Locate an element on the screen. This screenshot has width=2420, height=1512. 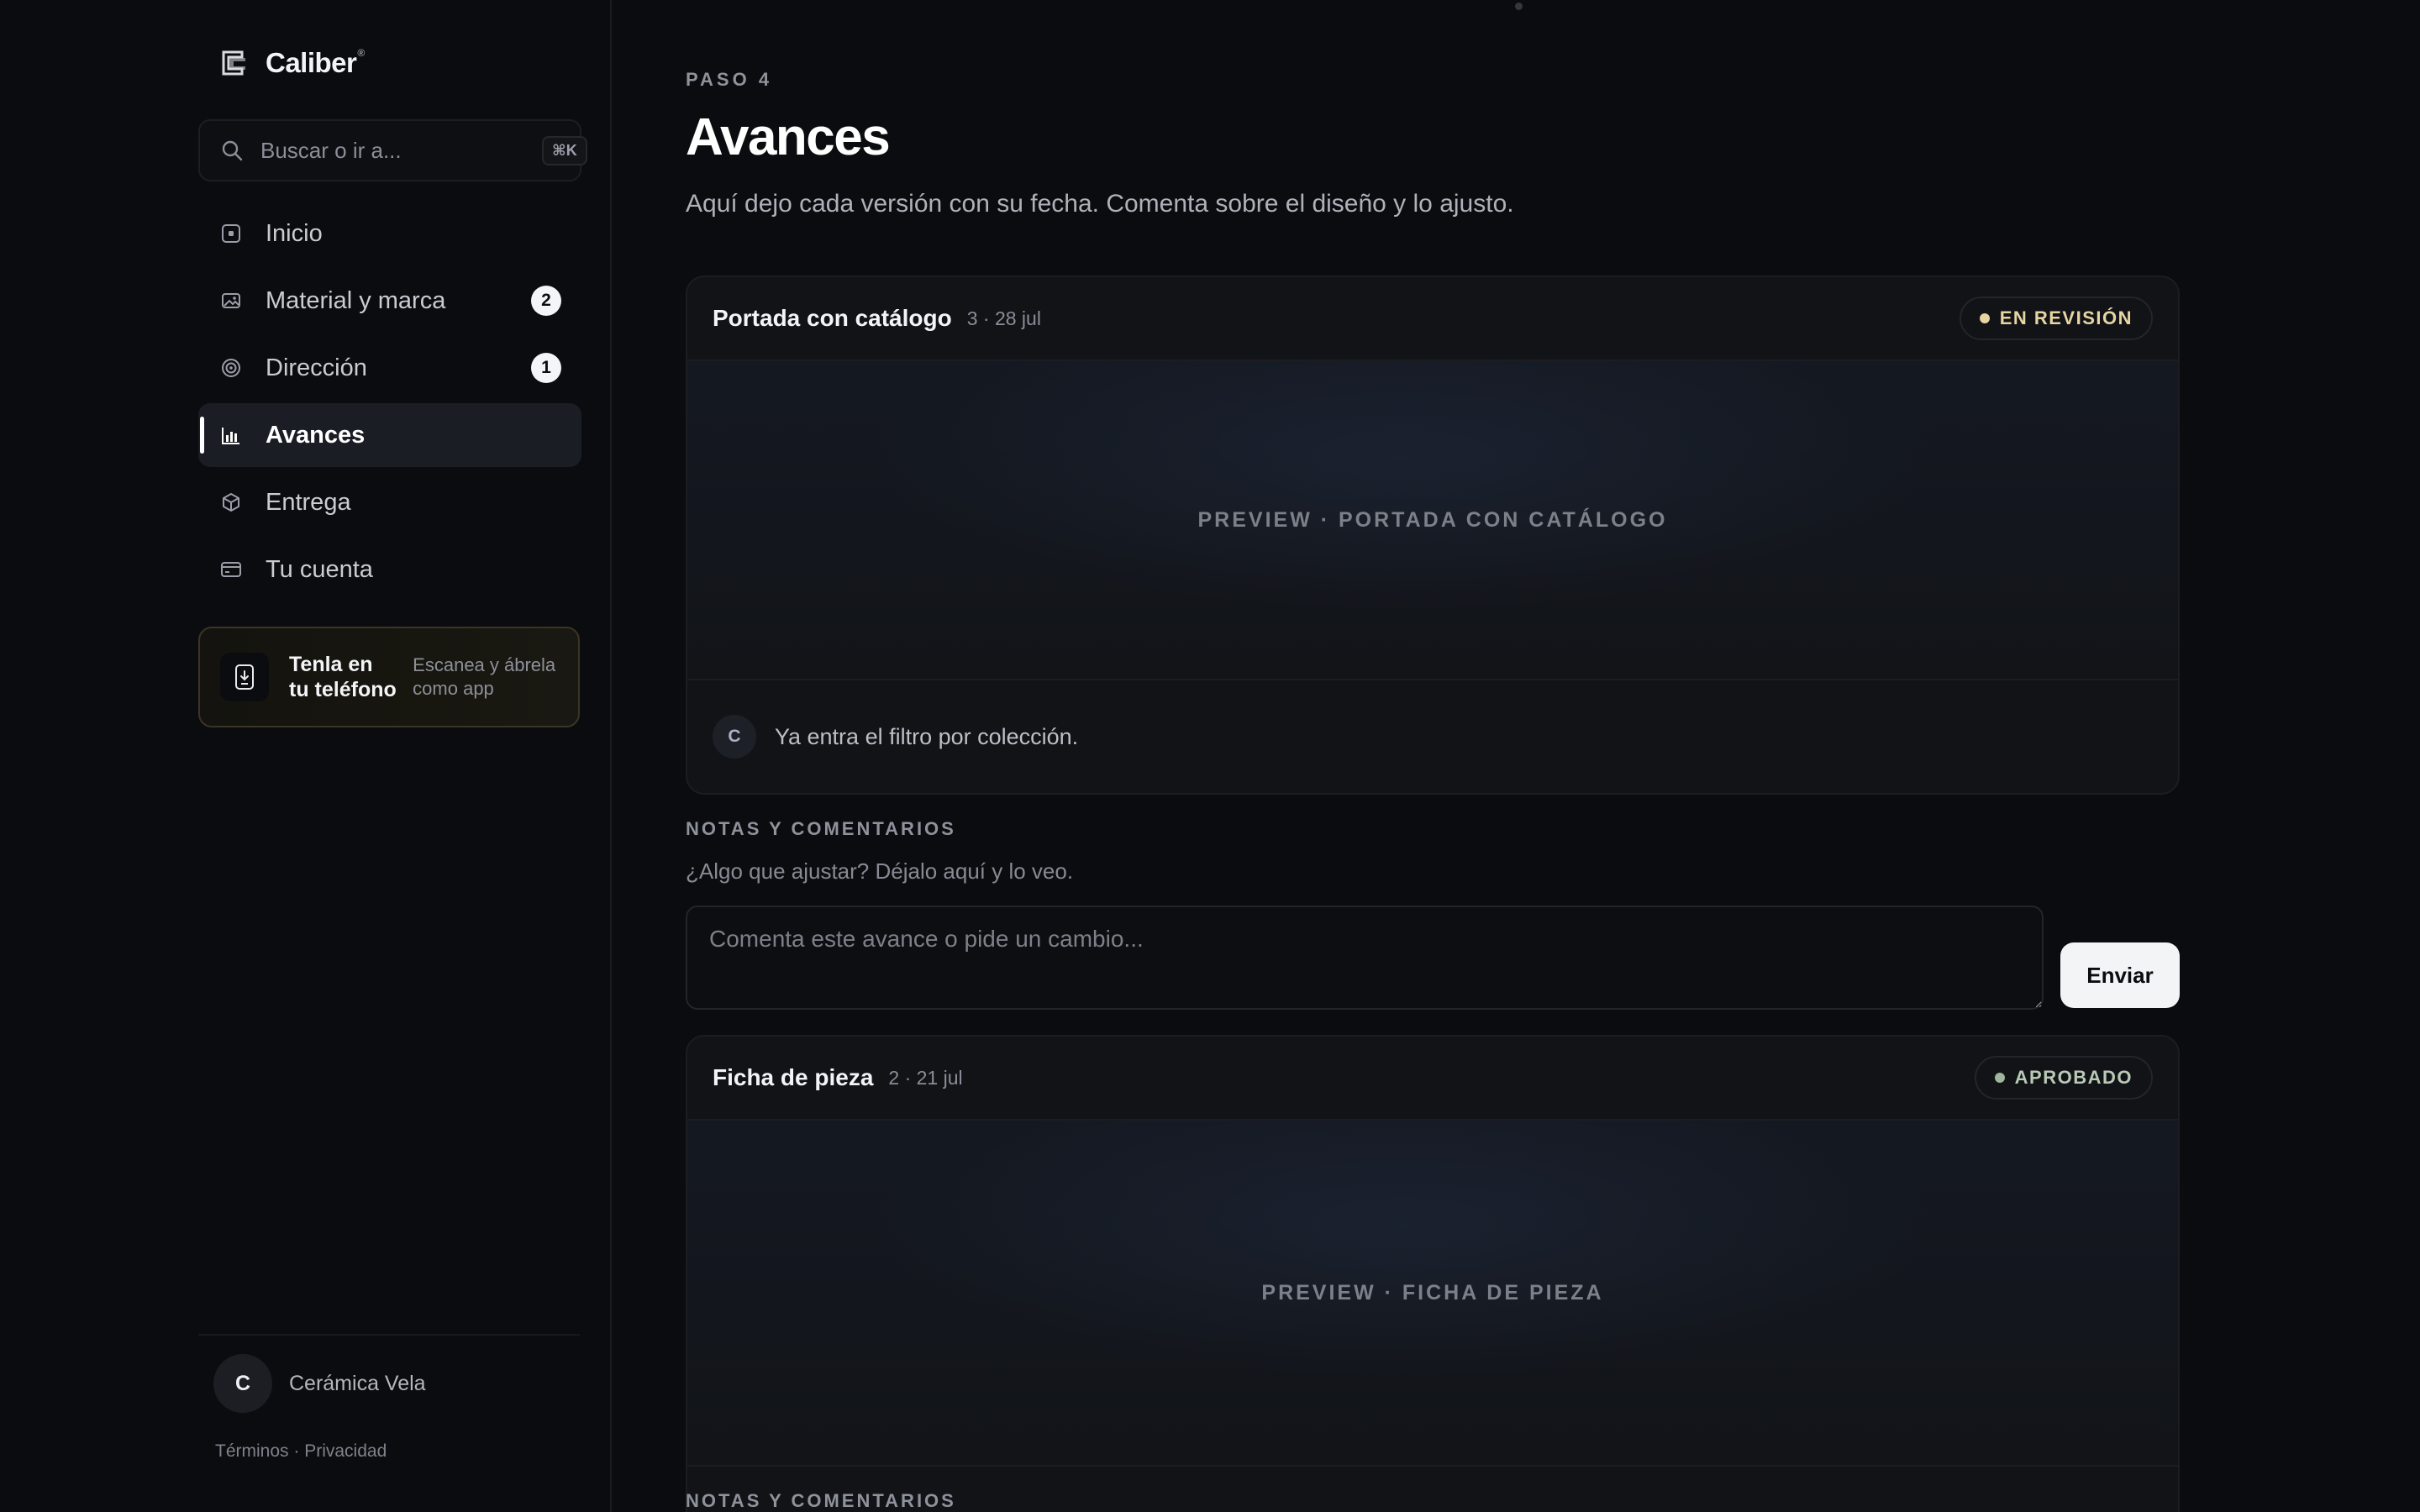
version-preview: PREVIEW · PORTADA CON CATÁLOGO is located at coordinates (1433, 520).